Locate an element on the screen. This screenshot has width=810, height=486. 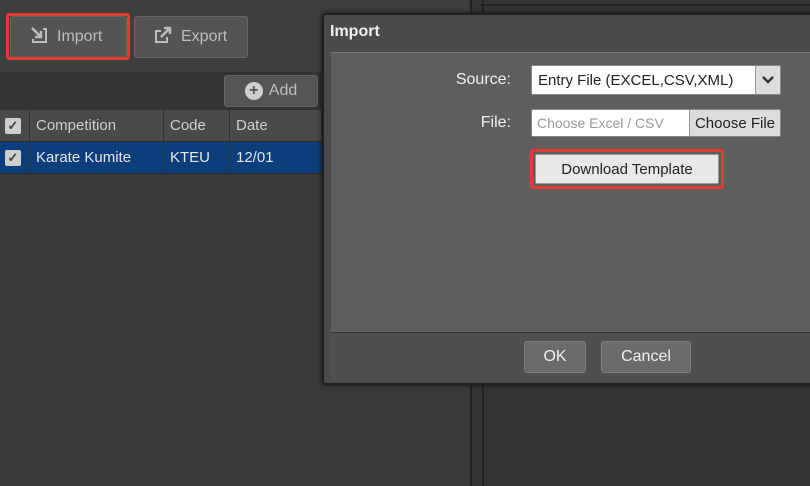
download-template-highlight is located at coordinates (627, 169).